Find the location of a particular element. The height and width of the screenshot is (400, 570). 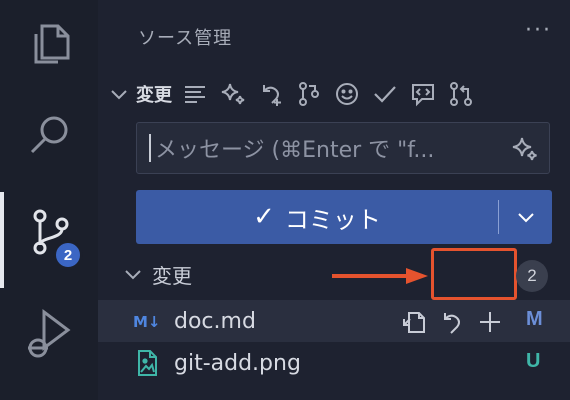

undo-icon is located at coordinates (271, 94).